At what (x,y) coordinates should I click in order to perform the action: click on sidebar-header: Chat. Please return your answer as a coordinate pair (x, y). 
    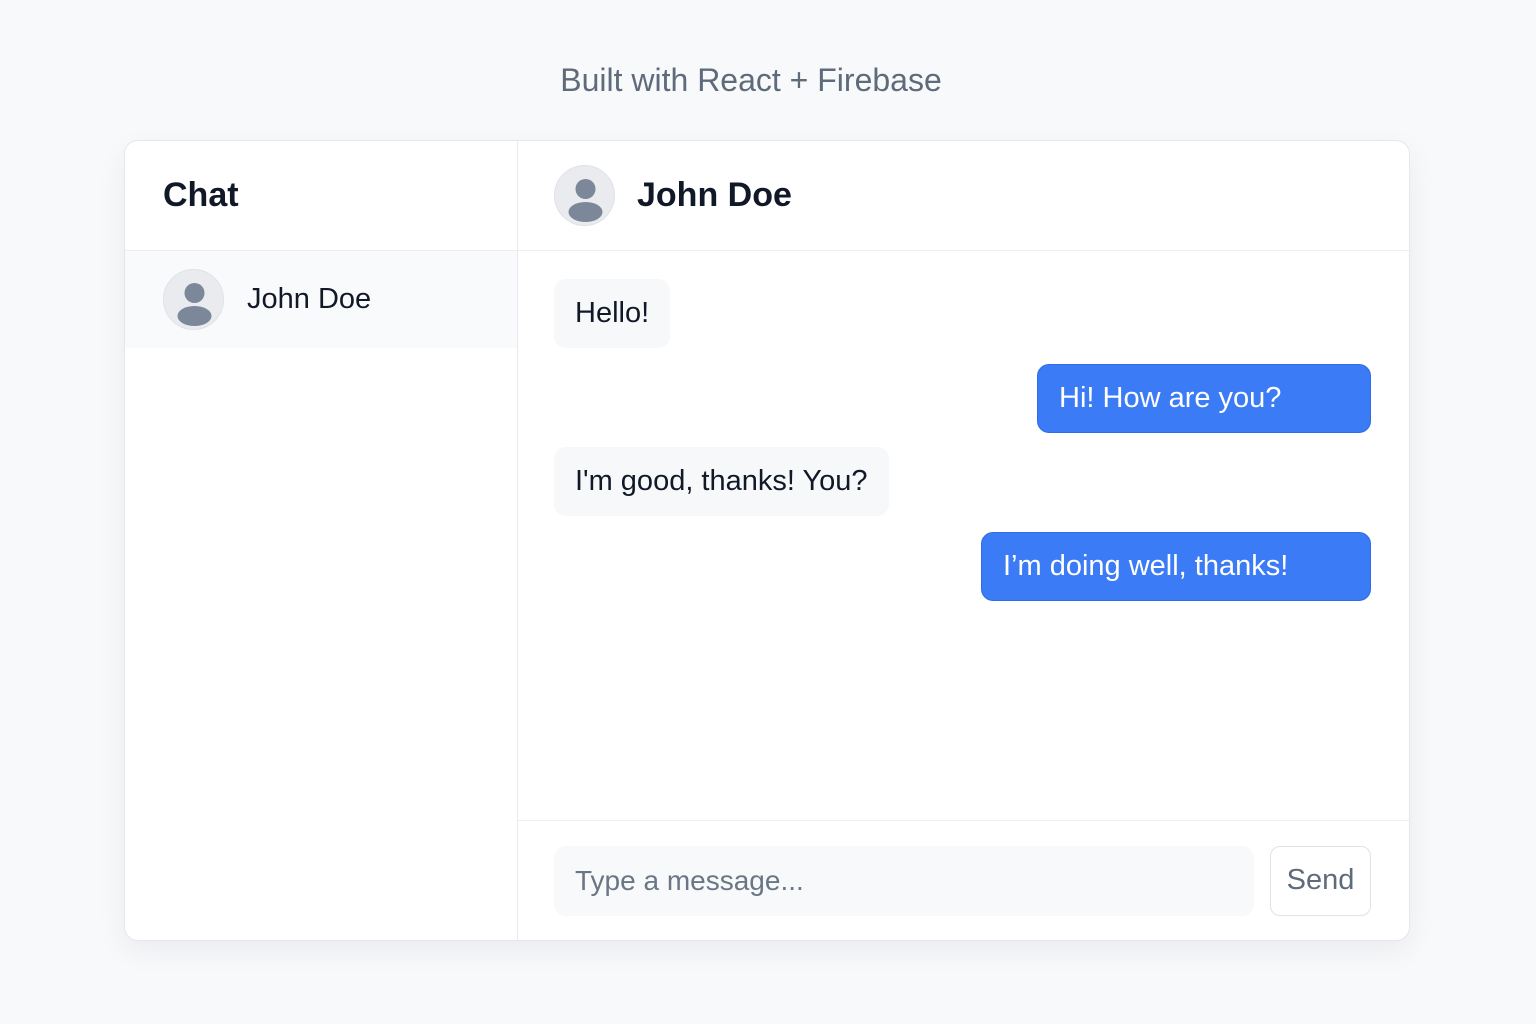
    Looking at the image, I should click on (321, 196).